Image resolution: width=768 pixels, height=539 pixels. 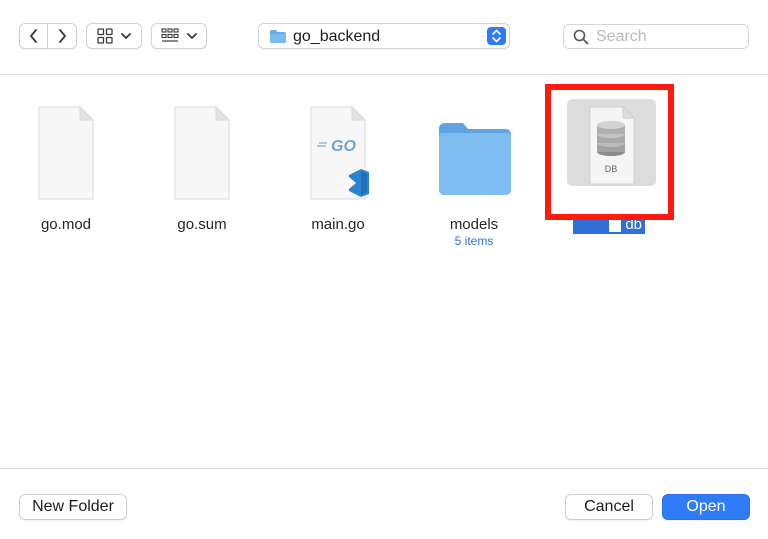 I want to click on file-name: go.sum, so click(x=202, y=224).